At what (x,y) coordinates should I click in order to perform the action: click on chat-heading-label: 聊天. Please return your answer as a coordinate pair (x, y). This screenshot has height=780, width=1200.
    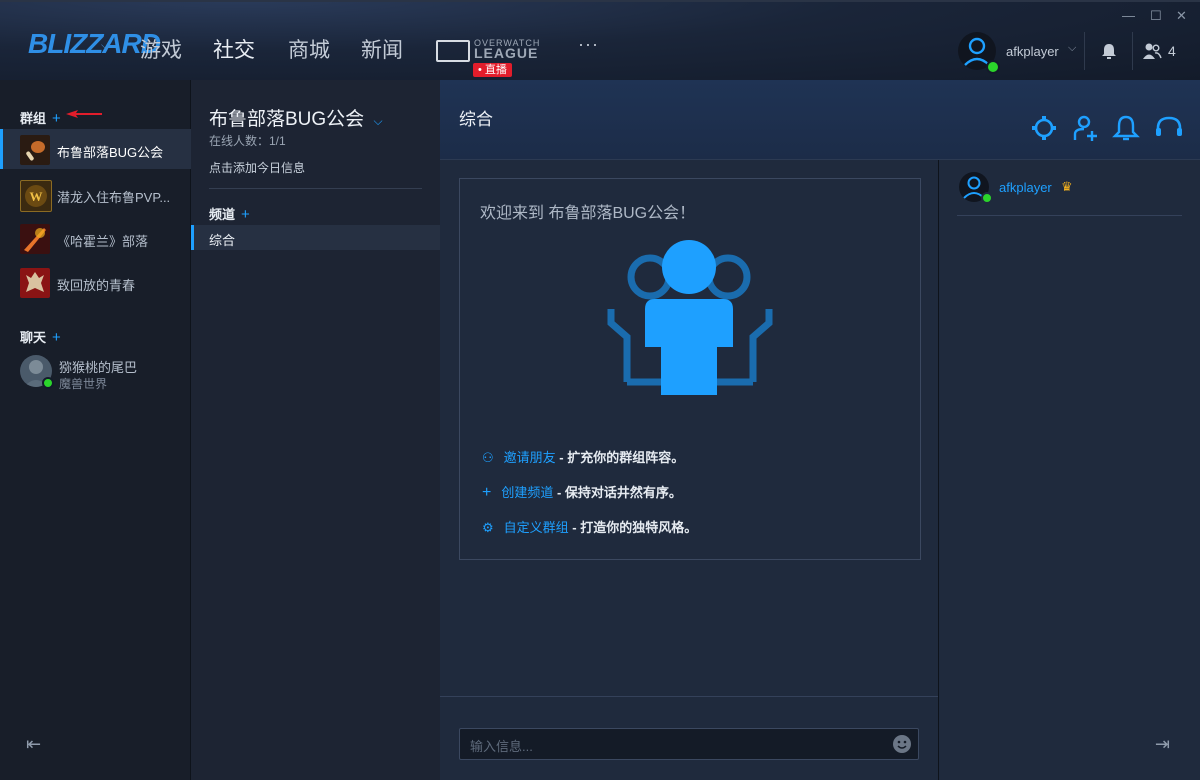
    Looking at the image, I should click on (33, 337).